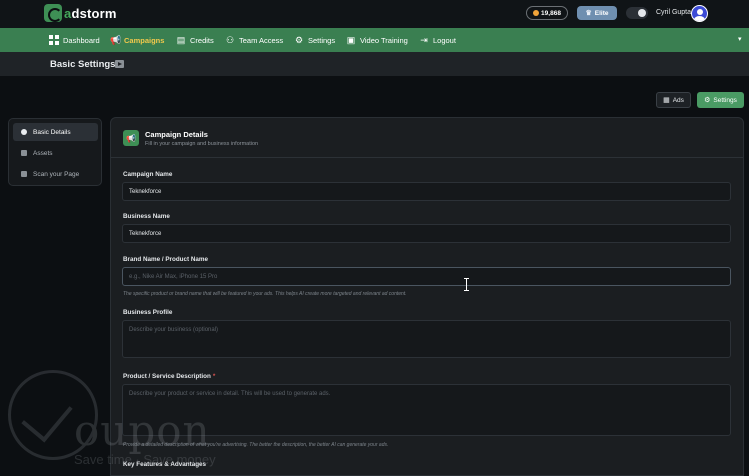  I want to click on coin-icon, so click(536, 13).